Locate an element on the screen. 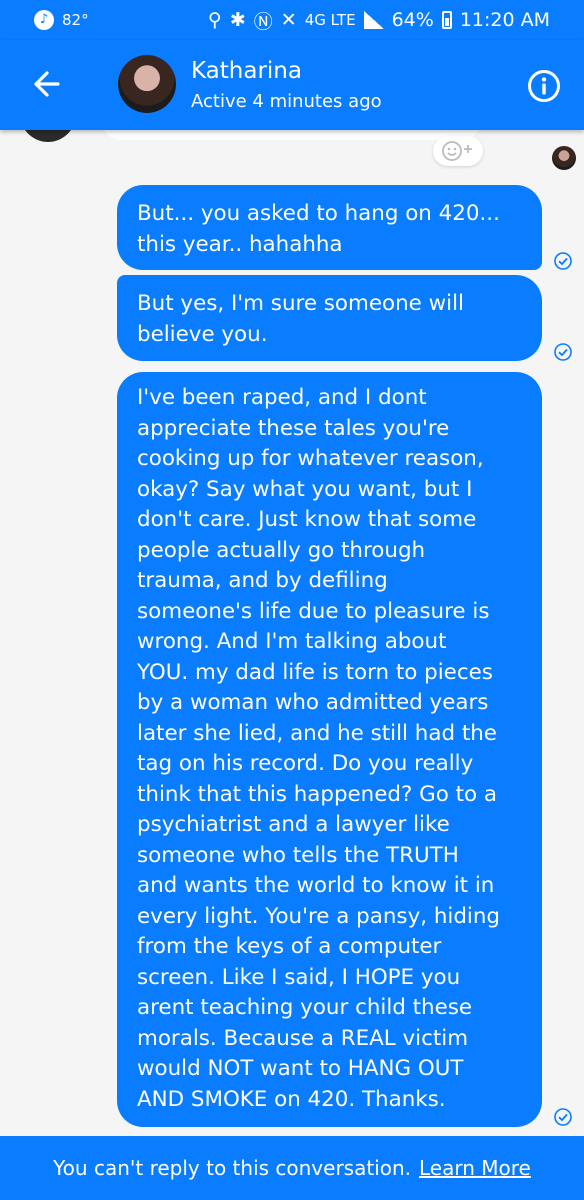 The image size is (584, 1200). battery-icon is located at coordinates (446, 20).